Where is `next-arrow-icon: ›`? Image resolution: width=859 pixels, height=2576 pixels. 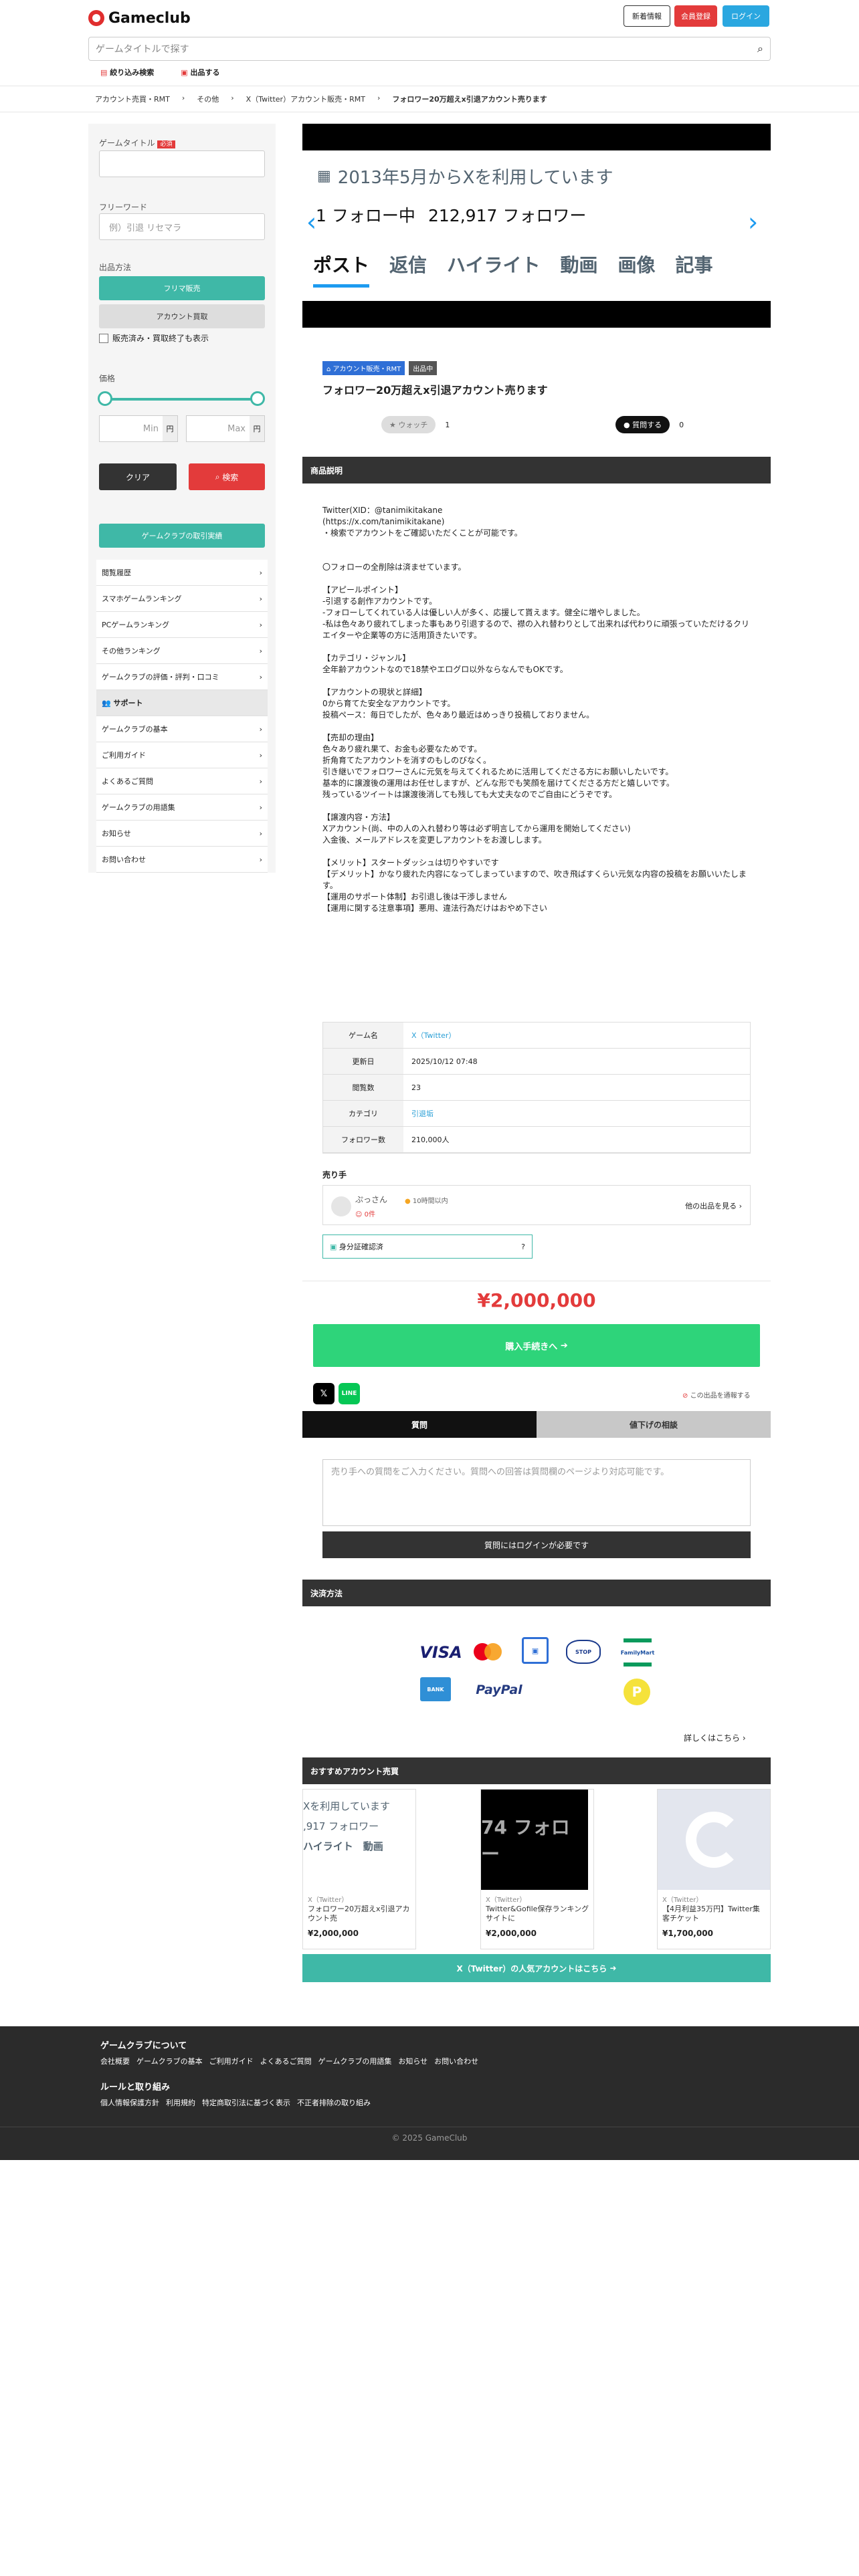
next-arrow-icon: › is located at coordinates (753, 222).